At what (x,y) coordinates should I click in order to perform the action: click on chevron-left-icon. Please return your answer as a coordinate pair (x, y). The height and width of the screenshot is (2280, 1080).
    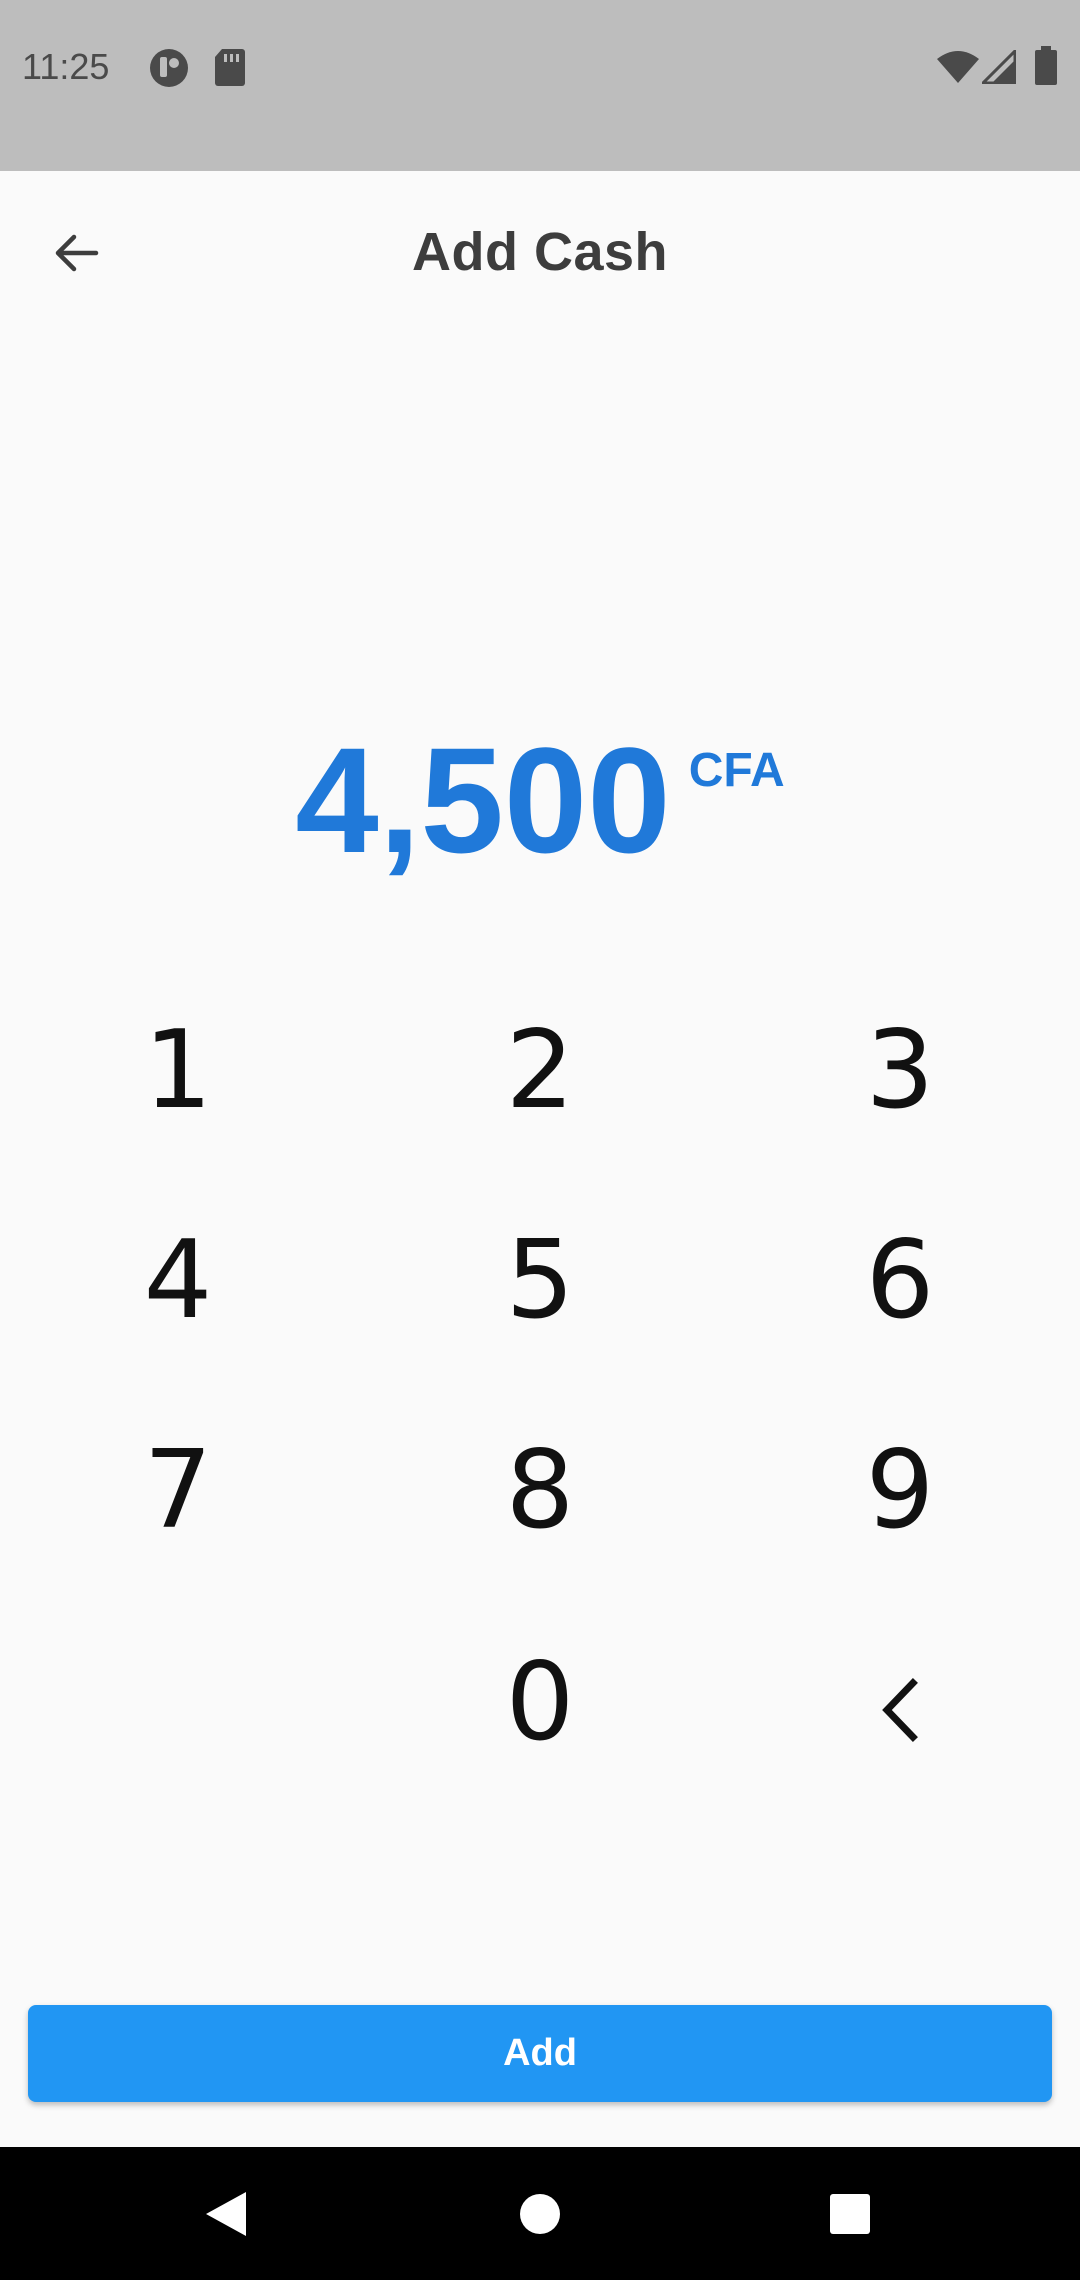
    Looking at the image, I should click on (900, 1710).